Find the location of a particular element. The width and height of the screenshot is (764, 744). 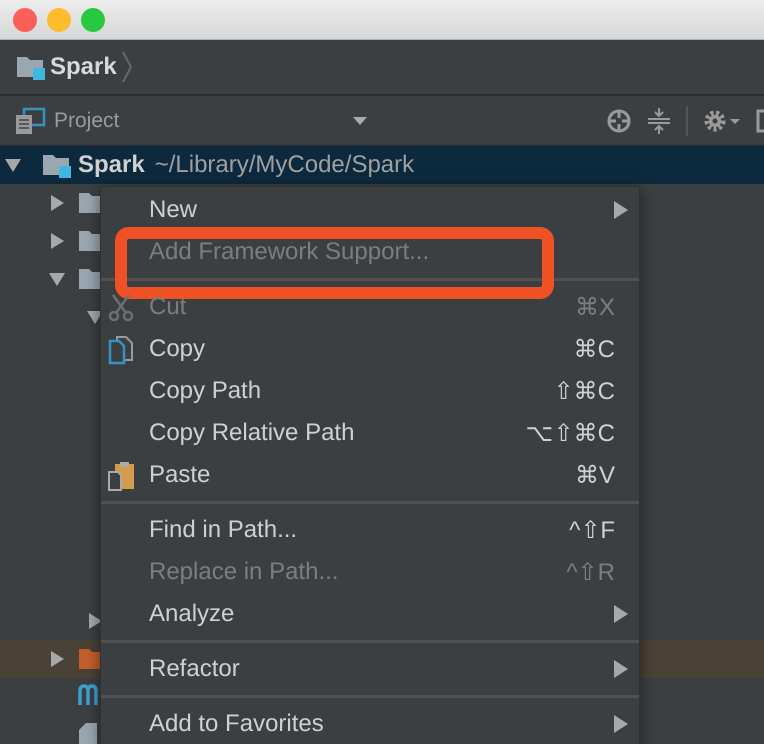

shortcut-label: ⌥⇧⌘C is located at coordinates (570, 433).